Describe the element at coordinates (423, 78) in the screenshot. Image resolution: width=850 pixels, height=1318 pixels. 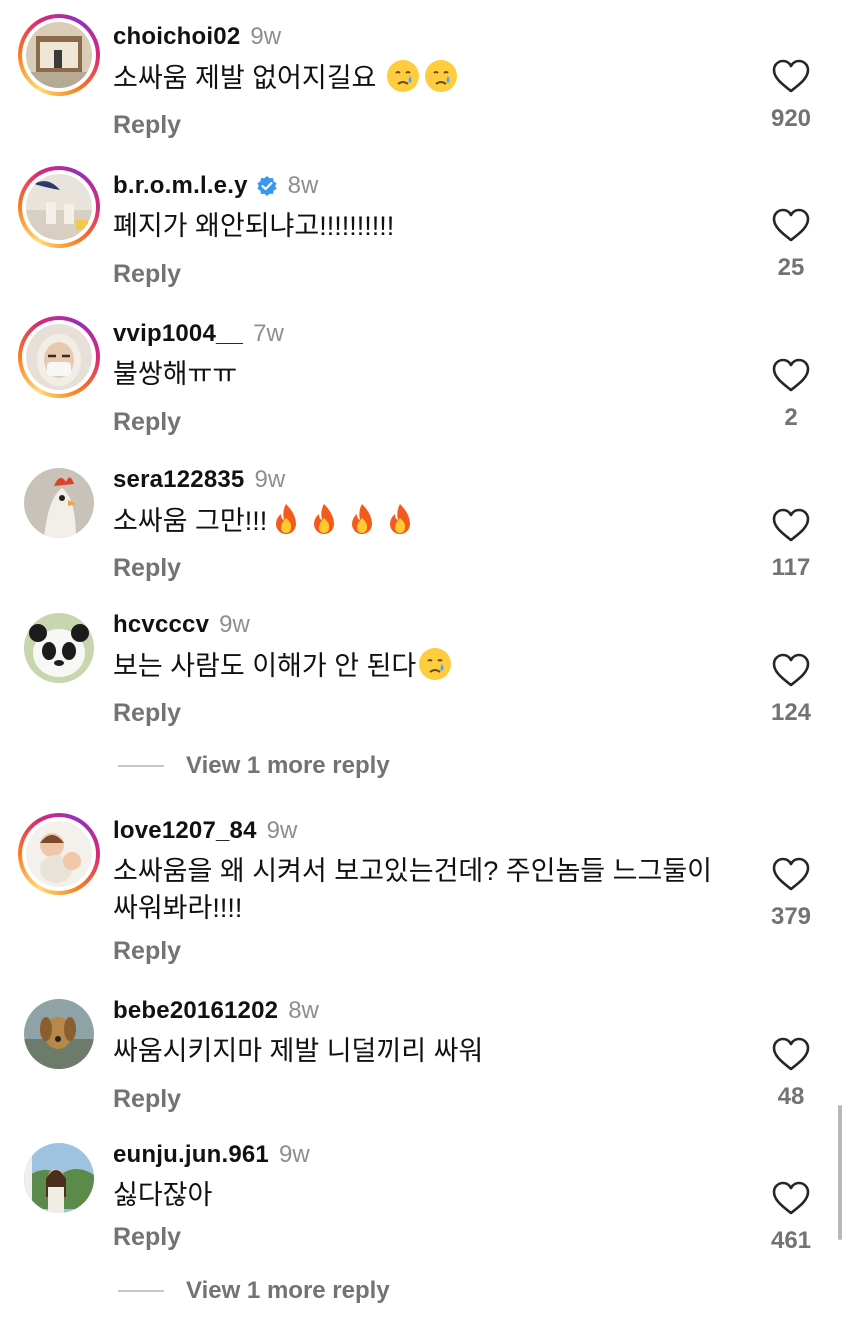
I see `comment-text: 소싸움 제발 없어지길요` at that location.